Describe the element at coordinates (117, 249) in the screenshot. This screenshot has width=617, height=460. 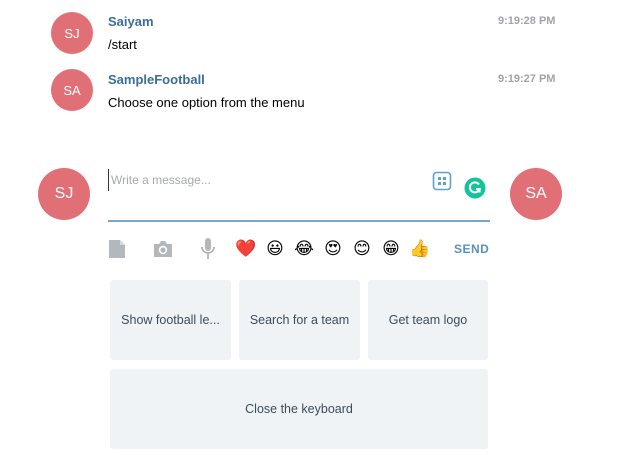
I see `attach-file-icon` at that location.